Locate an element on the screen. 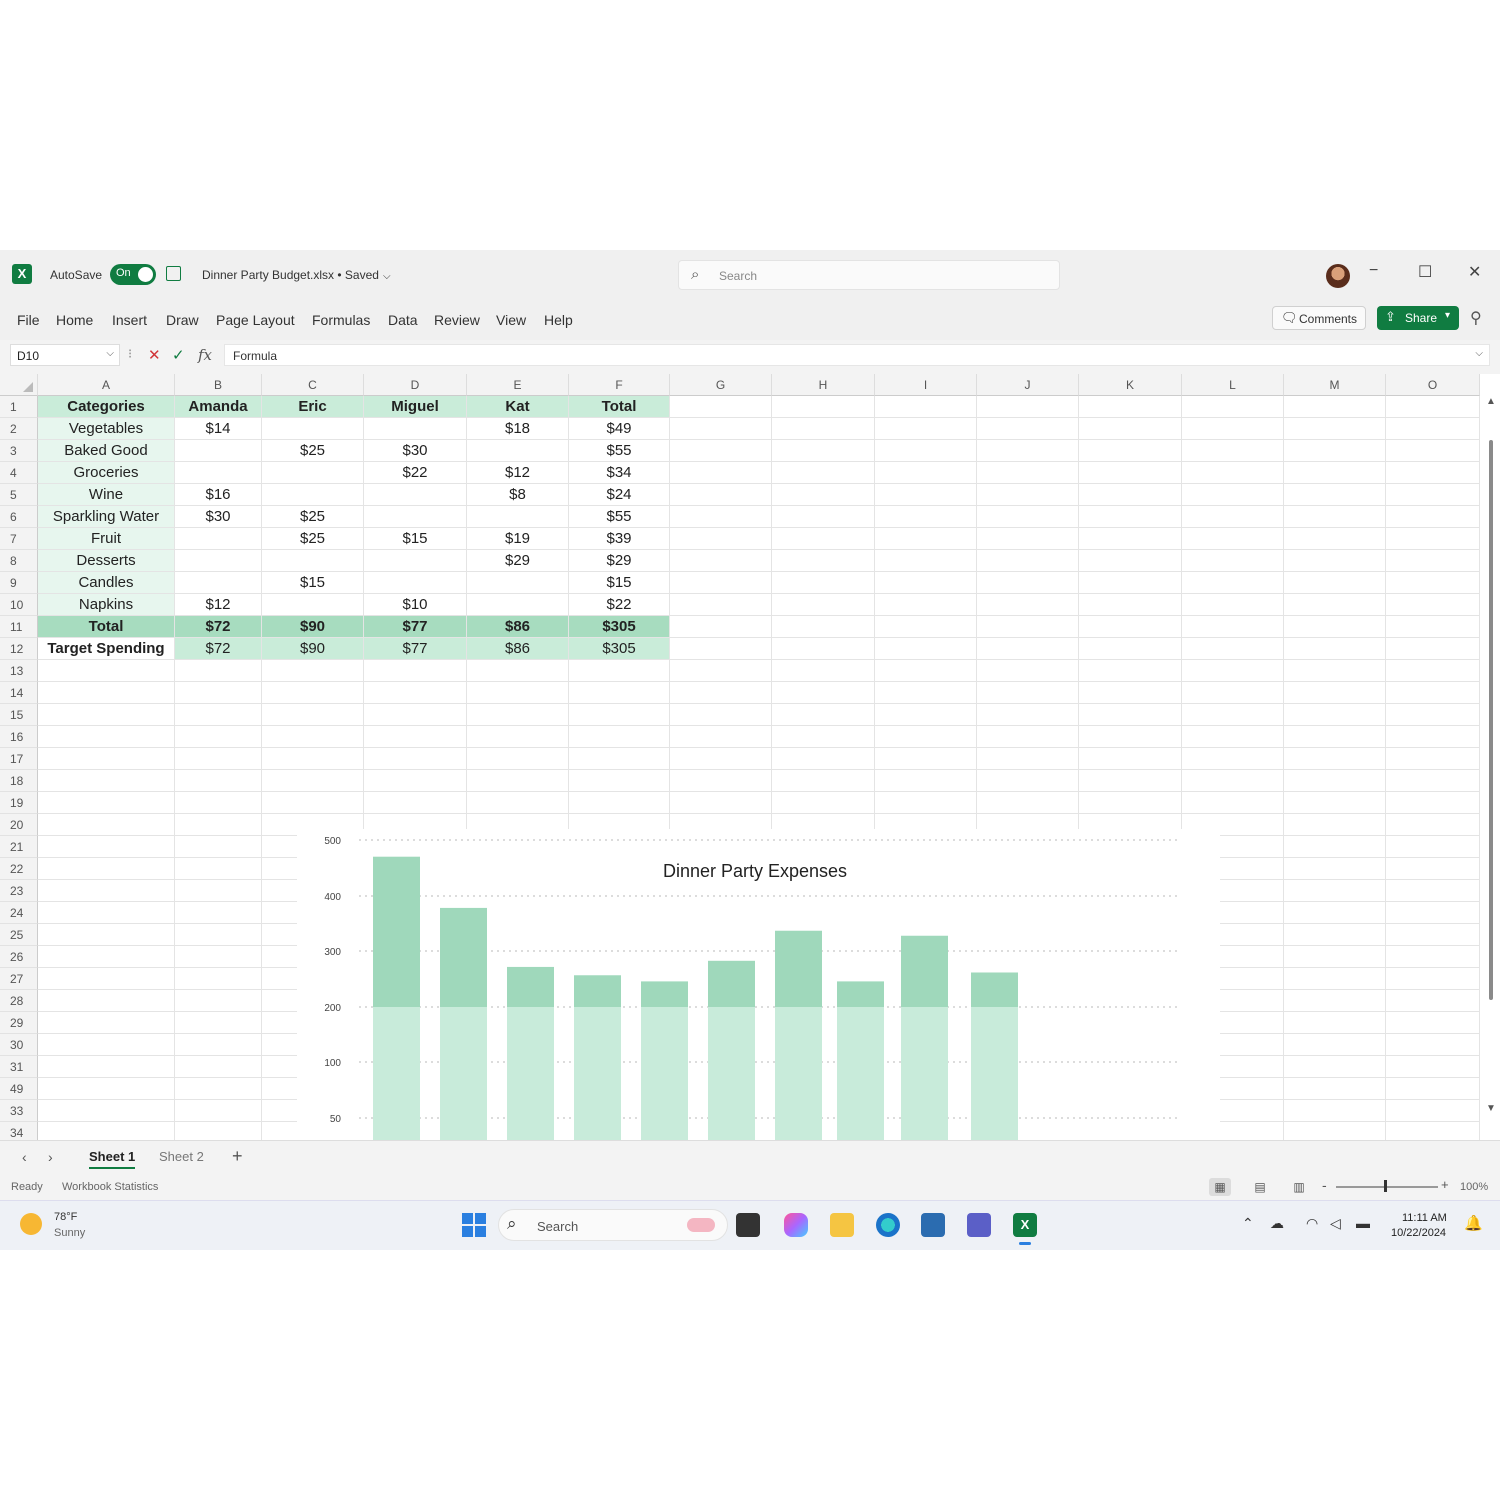 Image resolution: width=1500 pixels, height=1500 pixels. total-cell: $90 is located at coordinates (313, 627).